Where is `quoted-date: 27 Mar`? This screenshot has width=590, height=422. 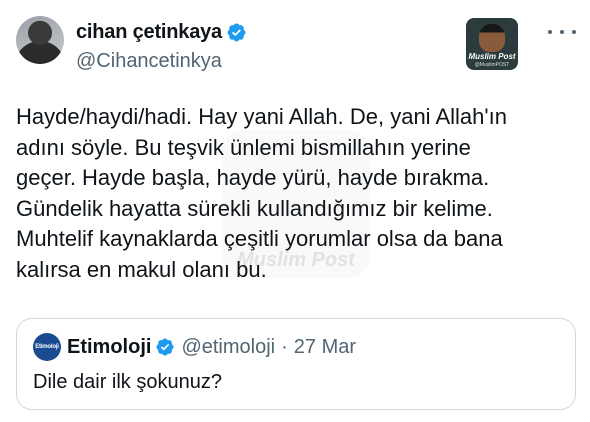 quoted-date: 27 Mar is located at coordinates (325, 347).